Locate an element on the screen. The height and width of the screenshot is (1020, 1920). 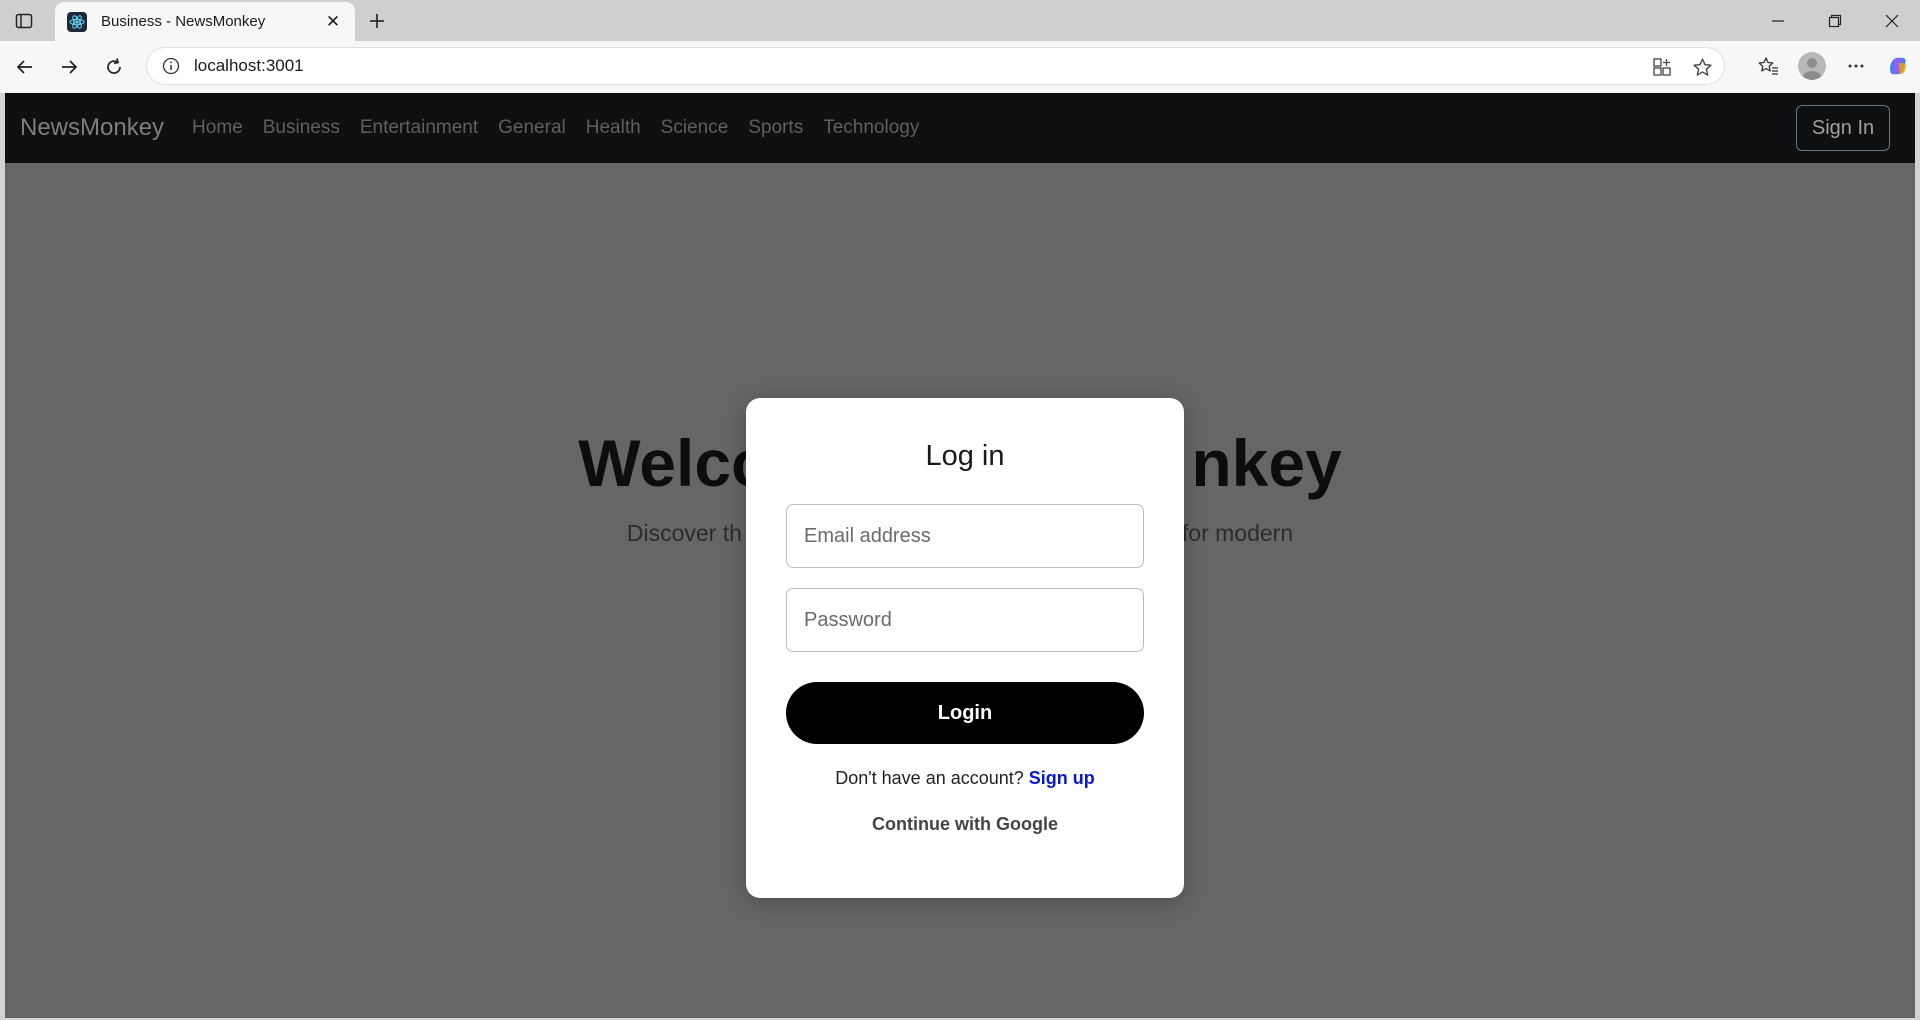
tab-title: Business - NewsMonkey is located at coordinates (183, 21).